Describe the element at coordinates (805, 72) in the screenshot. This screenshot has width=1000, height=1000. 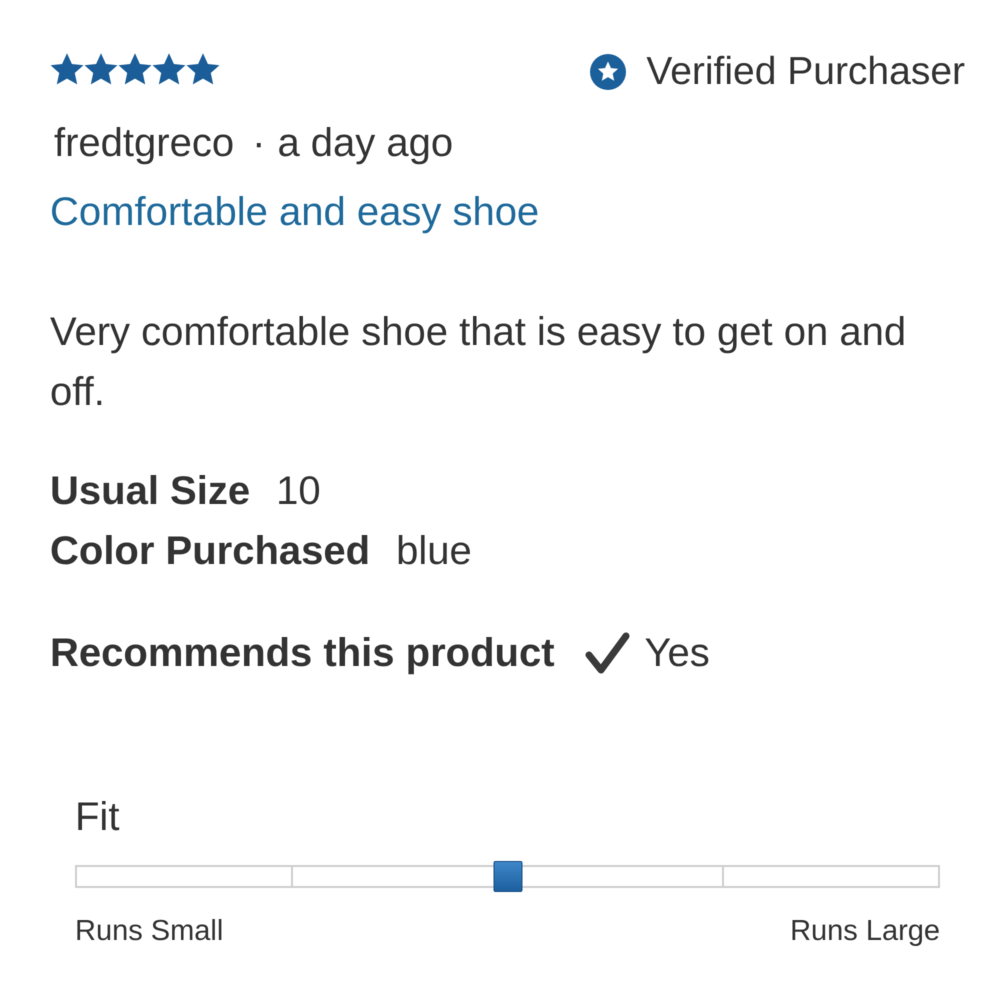
I see `verified-purchaser-label: Verified Purchaser` at that location.